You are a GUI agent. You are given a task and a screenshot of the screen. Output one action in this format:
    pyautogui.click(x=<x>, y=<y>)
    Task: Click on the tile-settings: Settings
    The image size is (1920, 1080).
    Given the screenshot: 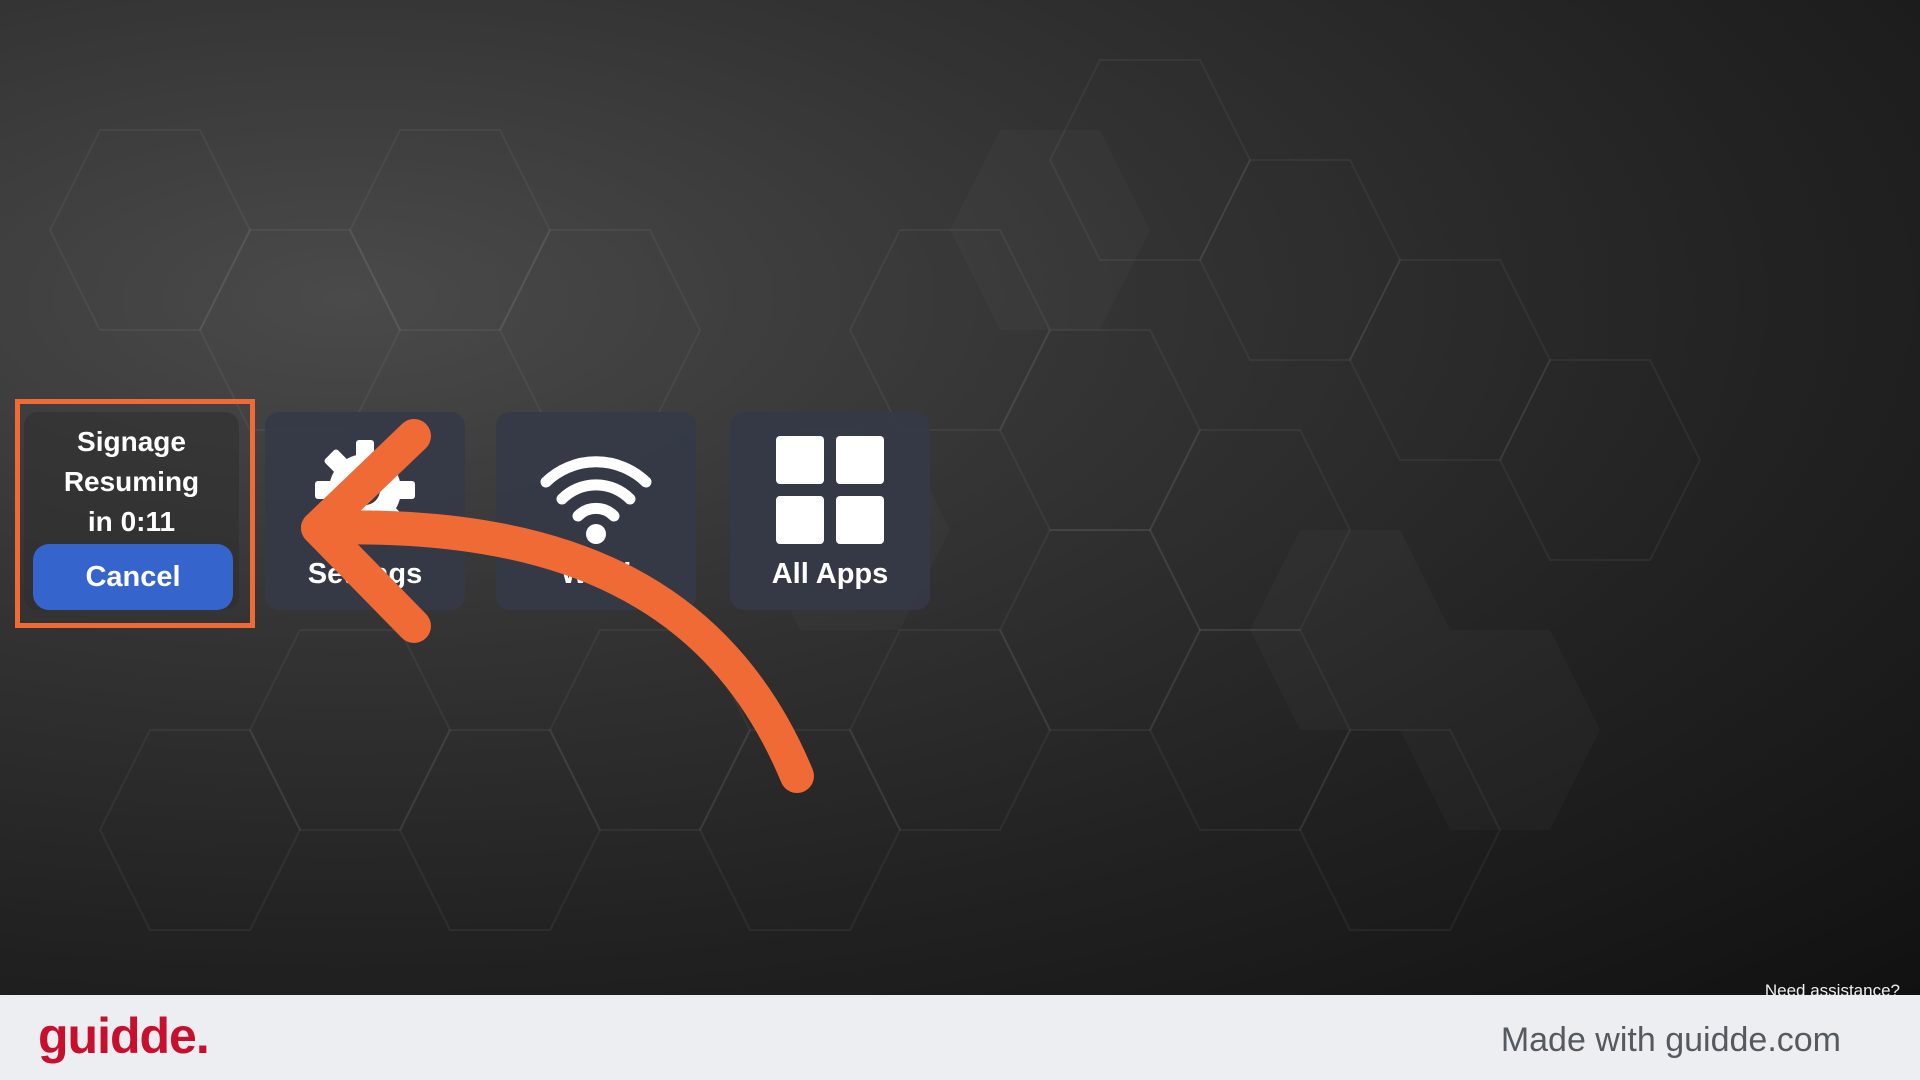 What is the action you would take?
    pyautogui.click(x=365, y=511)
    